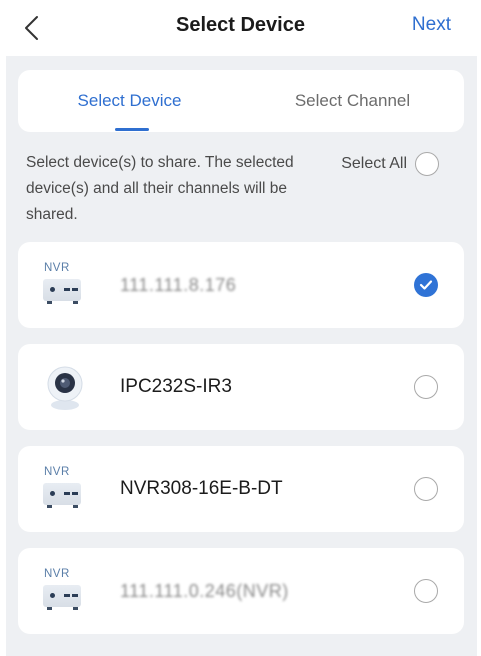  I want to click on device-item: NVR 111.111.8.176, so click(241, 285).